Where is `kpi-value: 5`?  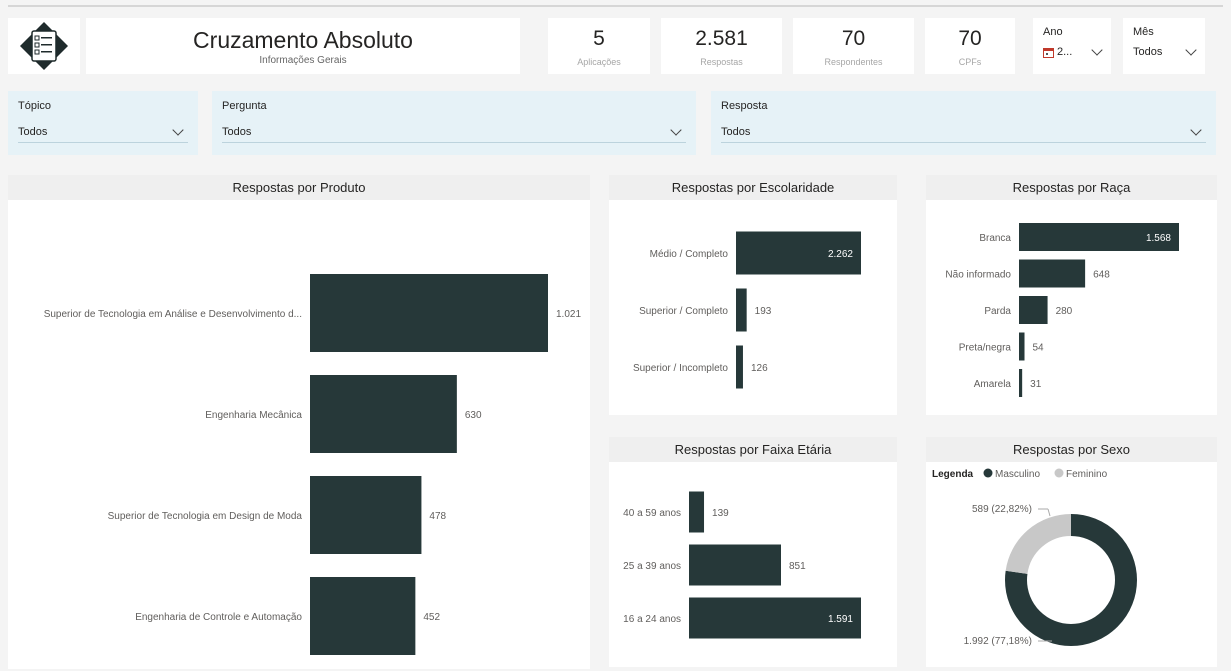
kpi-value: 5 is located at coordinates (599, 38).